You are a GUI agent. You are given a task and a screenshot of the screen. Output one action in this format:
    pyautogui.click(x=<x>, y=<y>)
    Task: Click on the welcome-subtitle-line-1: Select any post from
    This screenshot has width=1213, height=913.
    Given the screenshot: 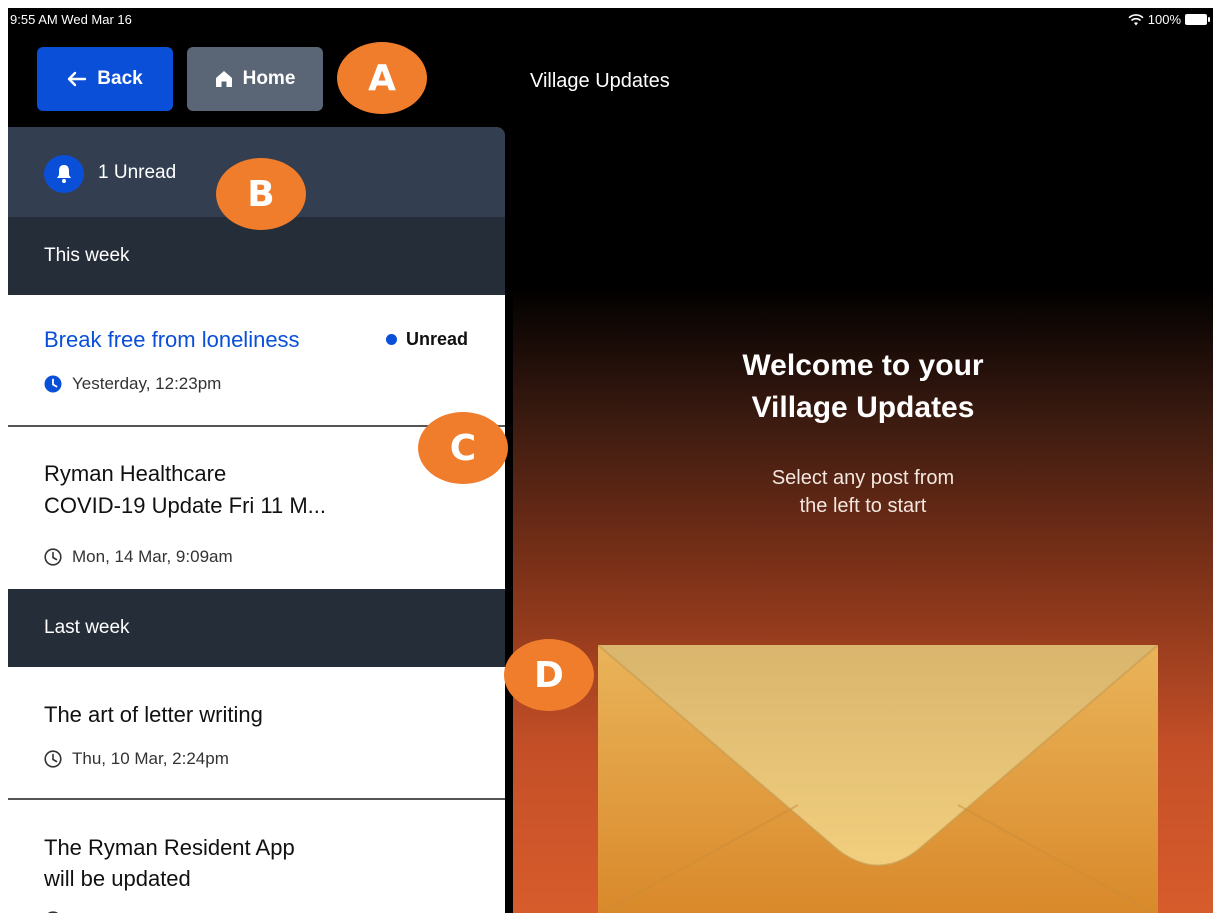 What is the action you would take?
    pyautogui.click(x=863, y=478)
    